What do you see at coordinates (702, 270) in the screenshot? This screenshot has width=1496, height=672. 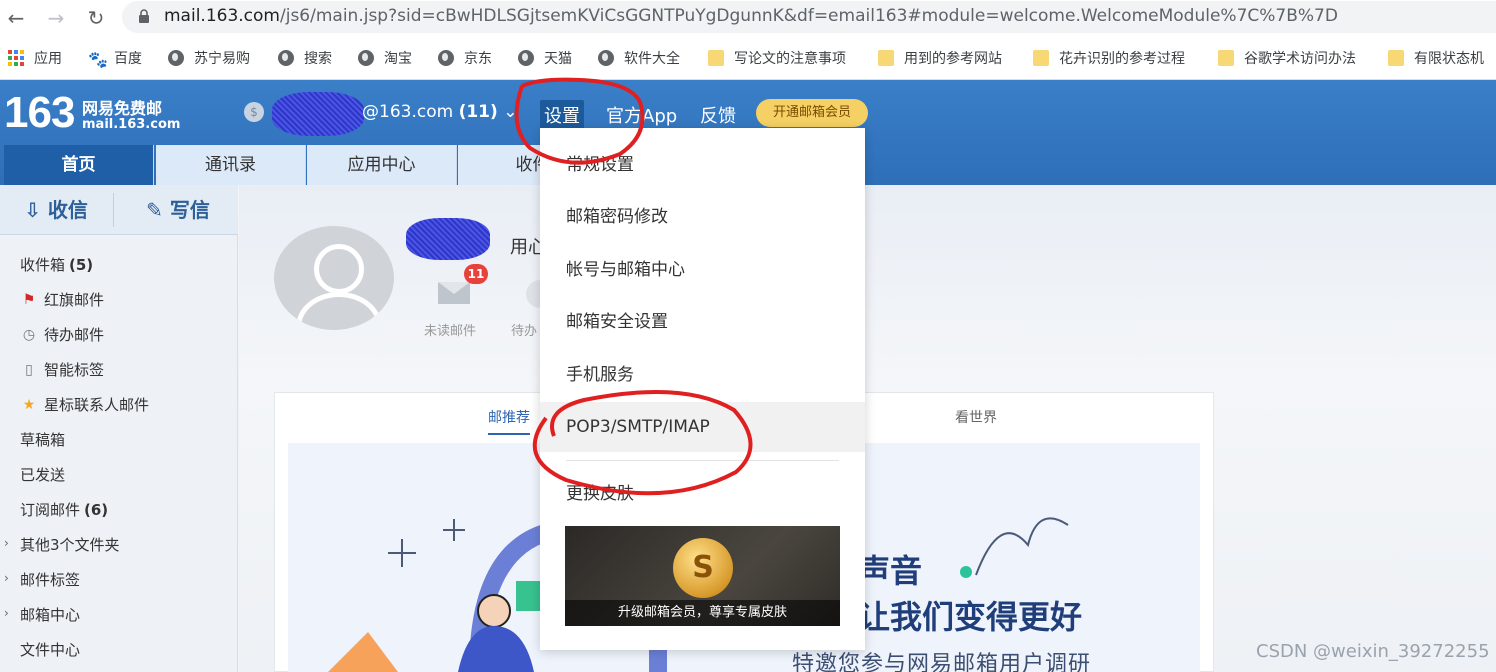 I see `menu-item-account-center: 帐号与邮箱中心` at bounding box center [702, 270].